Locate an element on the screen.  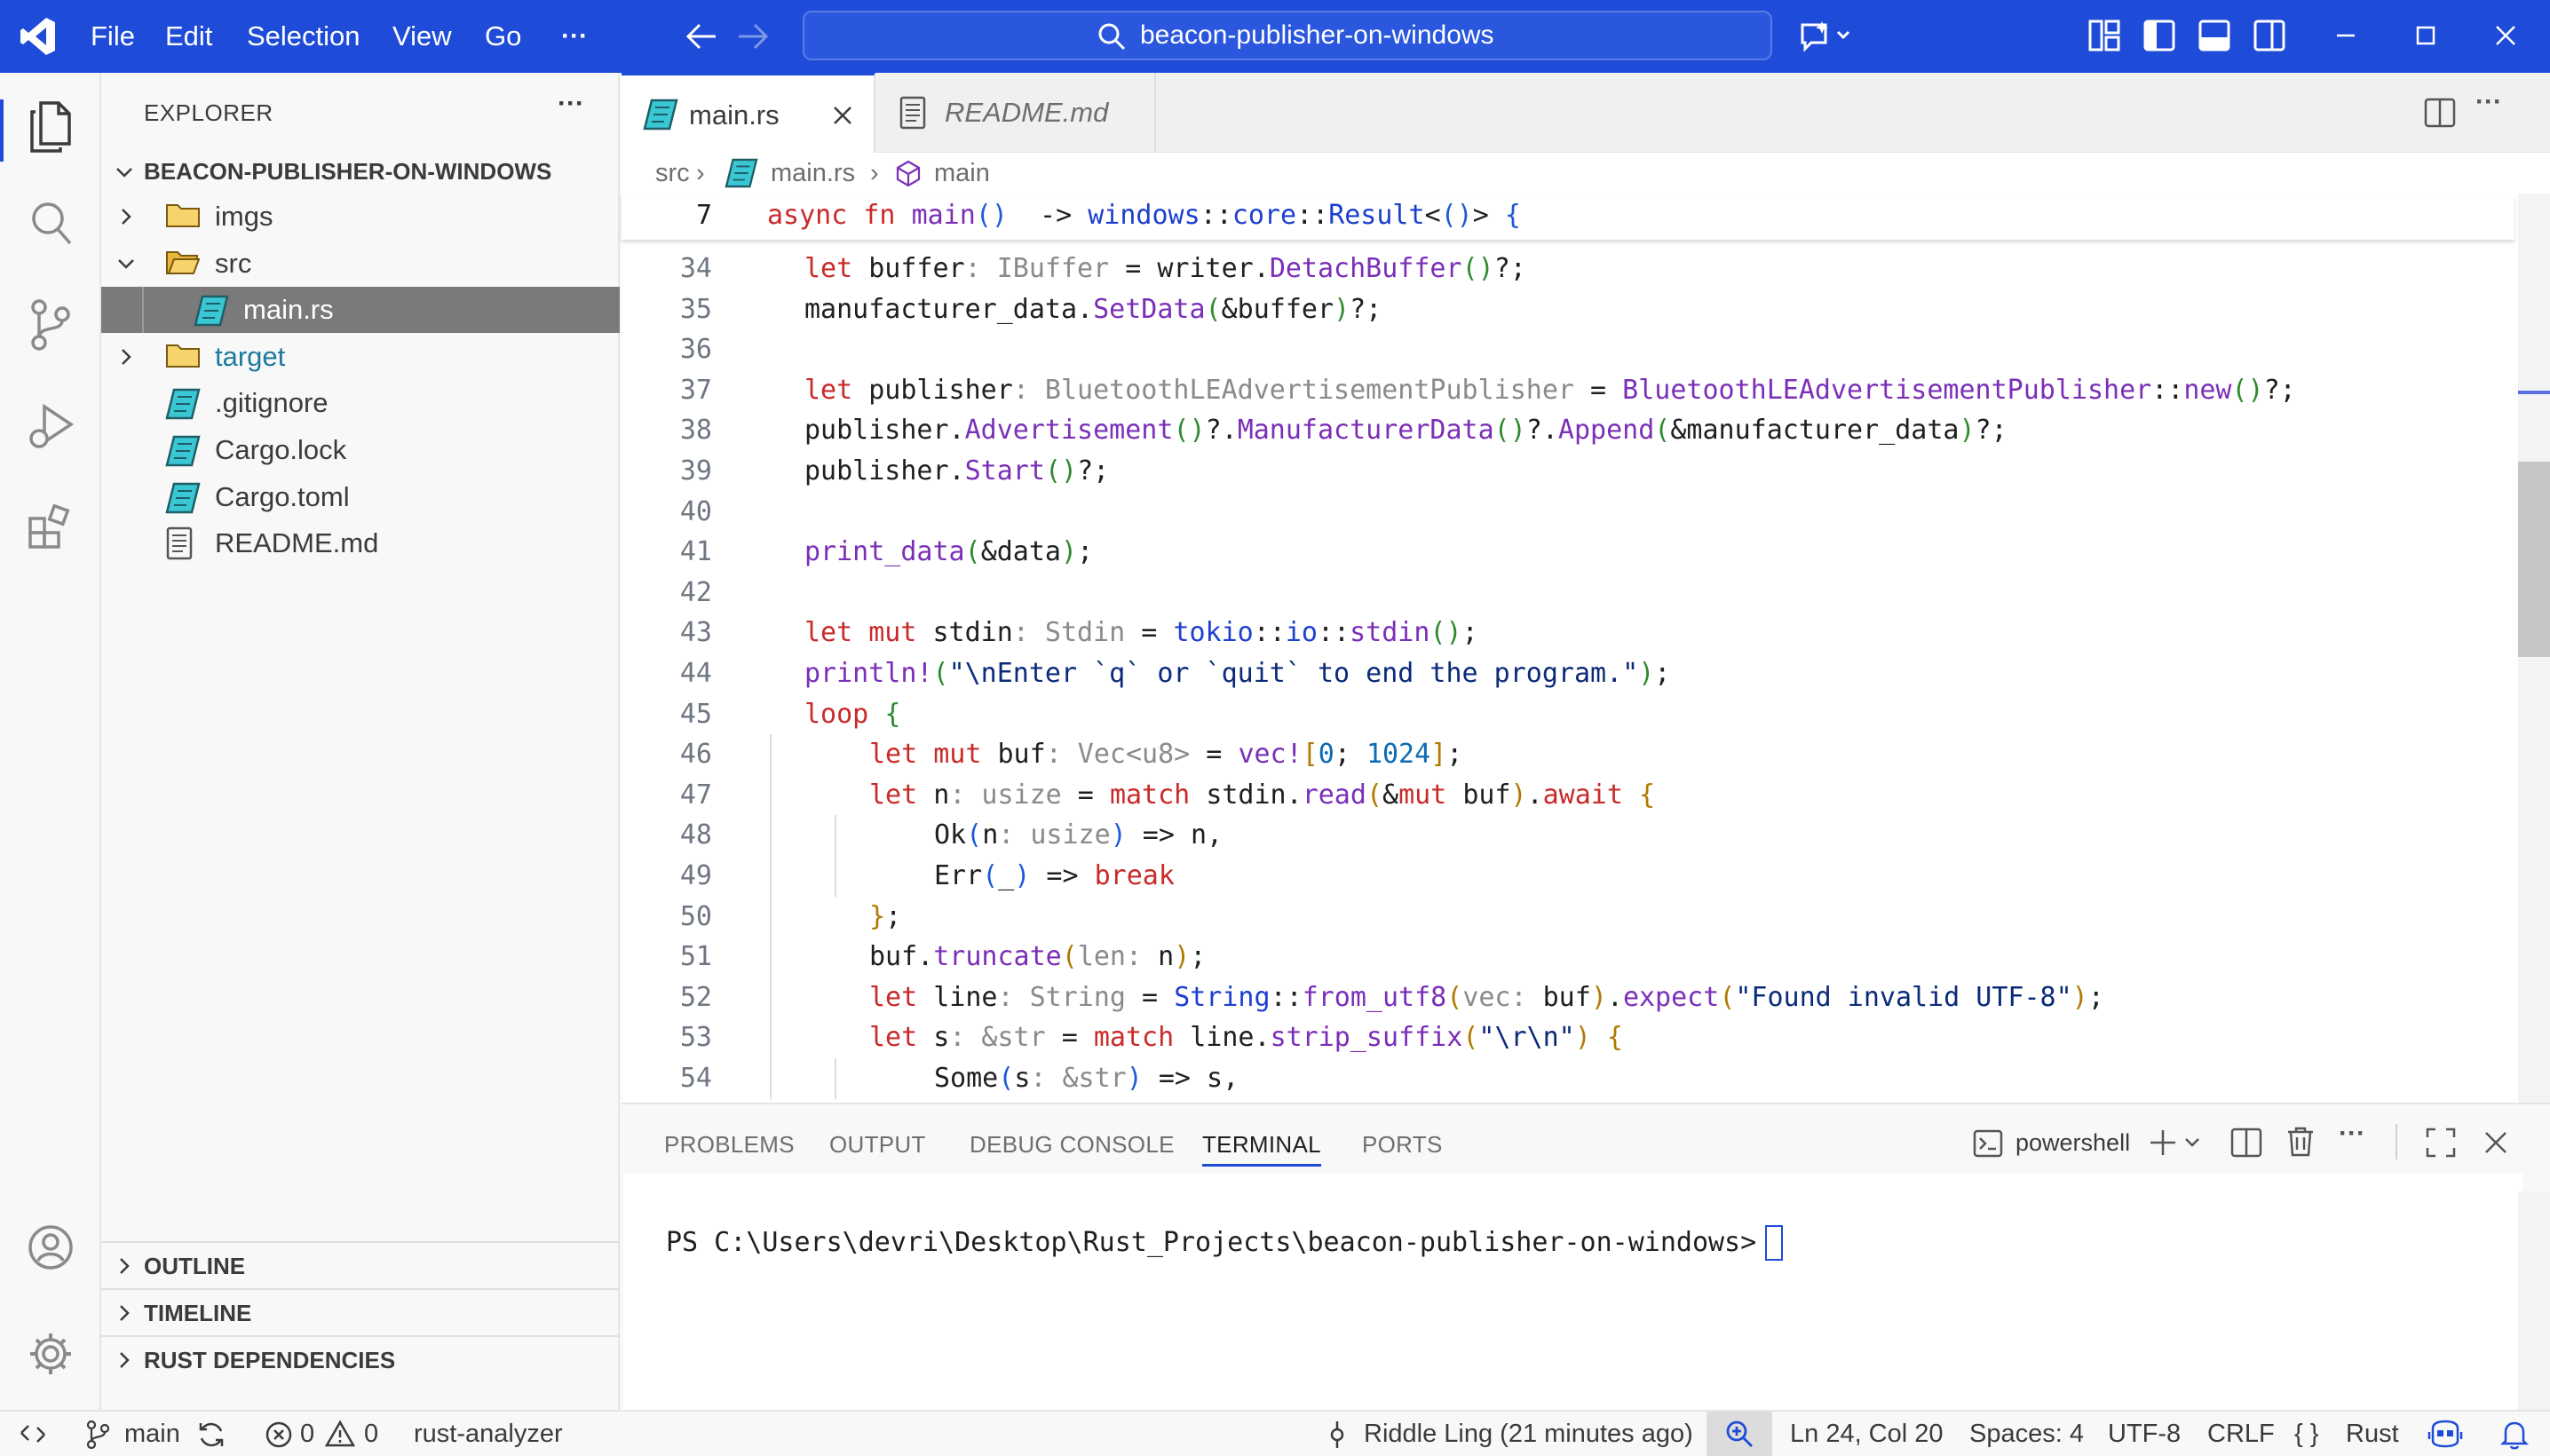
explorer-more-button: ··· is located at coordinates (571, 104).